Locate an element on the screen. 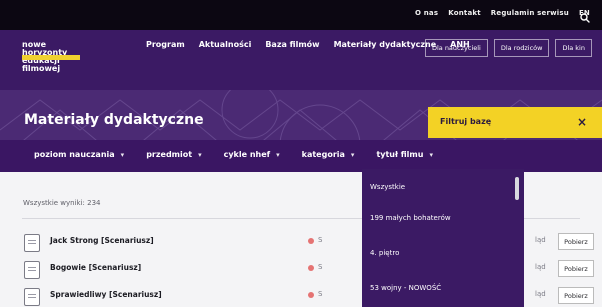 Image resolution: width=602 pixels, height=308 pixels. dropdown-item-3: 53 wojny - NOWOŚĆ is located at coordinates (405, 288).